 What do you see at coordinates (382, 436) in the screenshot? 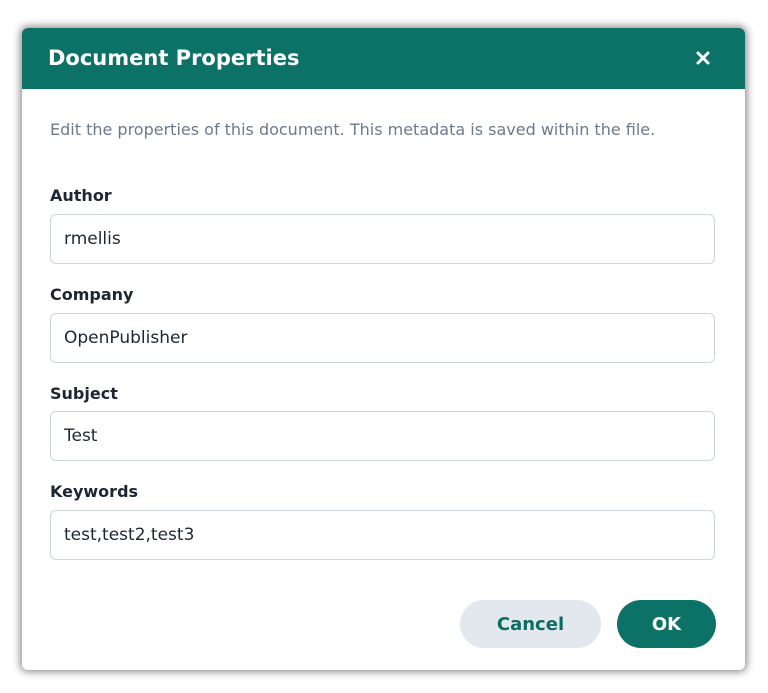
I see `subject-field` at bounding box center [382, 436].